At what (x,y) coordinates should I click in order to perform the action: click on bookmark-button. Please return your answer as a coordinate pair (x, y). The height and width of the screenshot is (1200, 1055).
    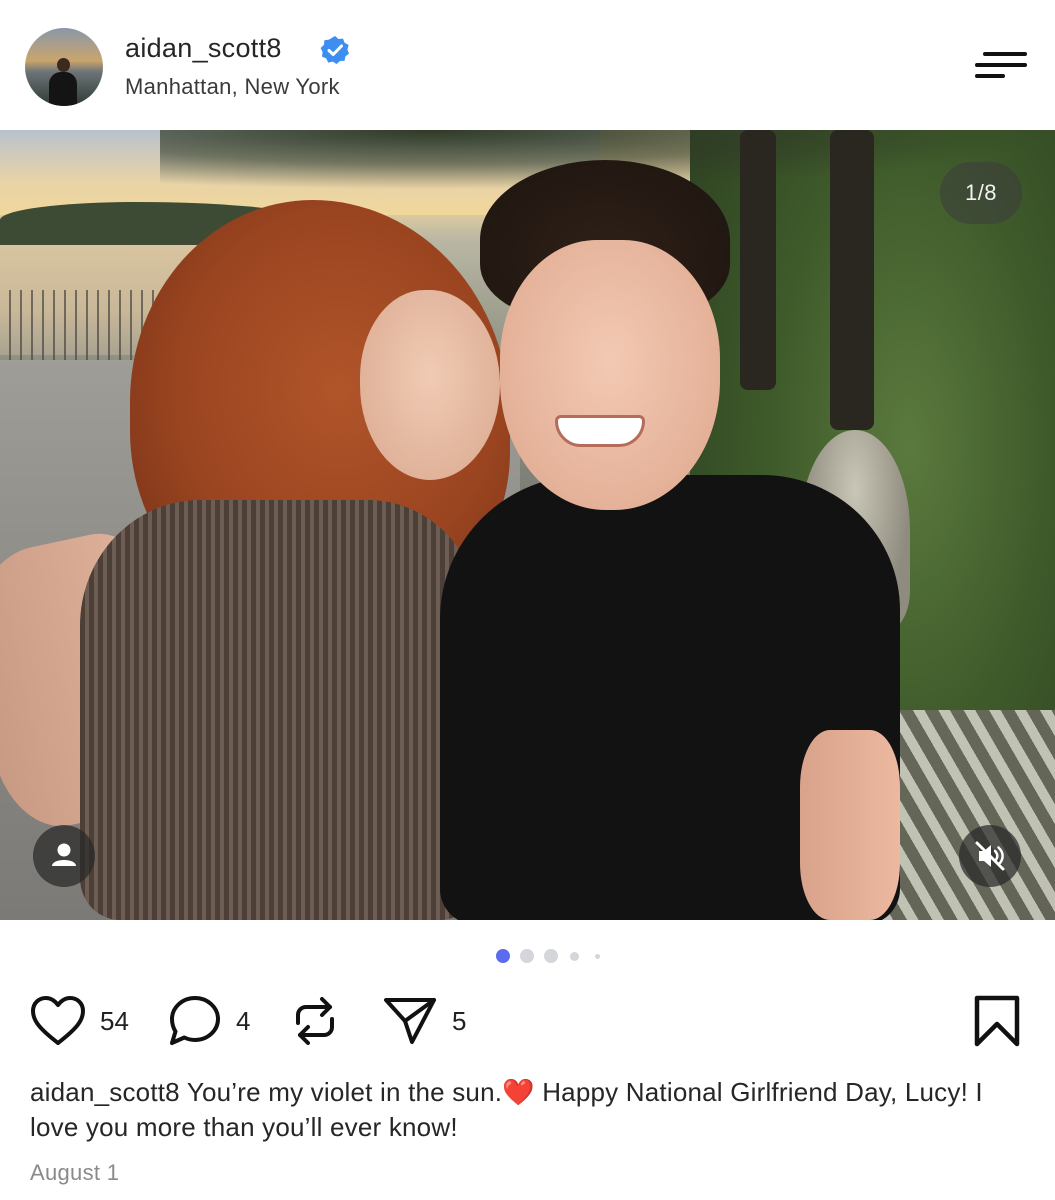
    Looking at the image, I should click on (997, 1021).